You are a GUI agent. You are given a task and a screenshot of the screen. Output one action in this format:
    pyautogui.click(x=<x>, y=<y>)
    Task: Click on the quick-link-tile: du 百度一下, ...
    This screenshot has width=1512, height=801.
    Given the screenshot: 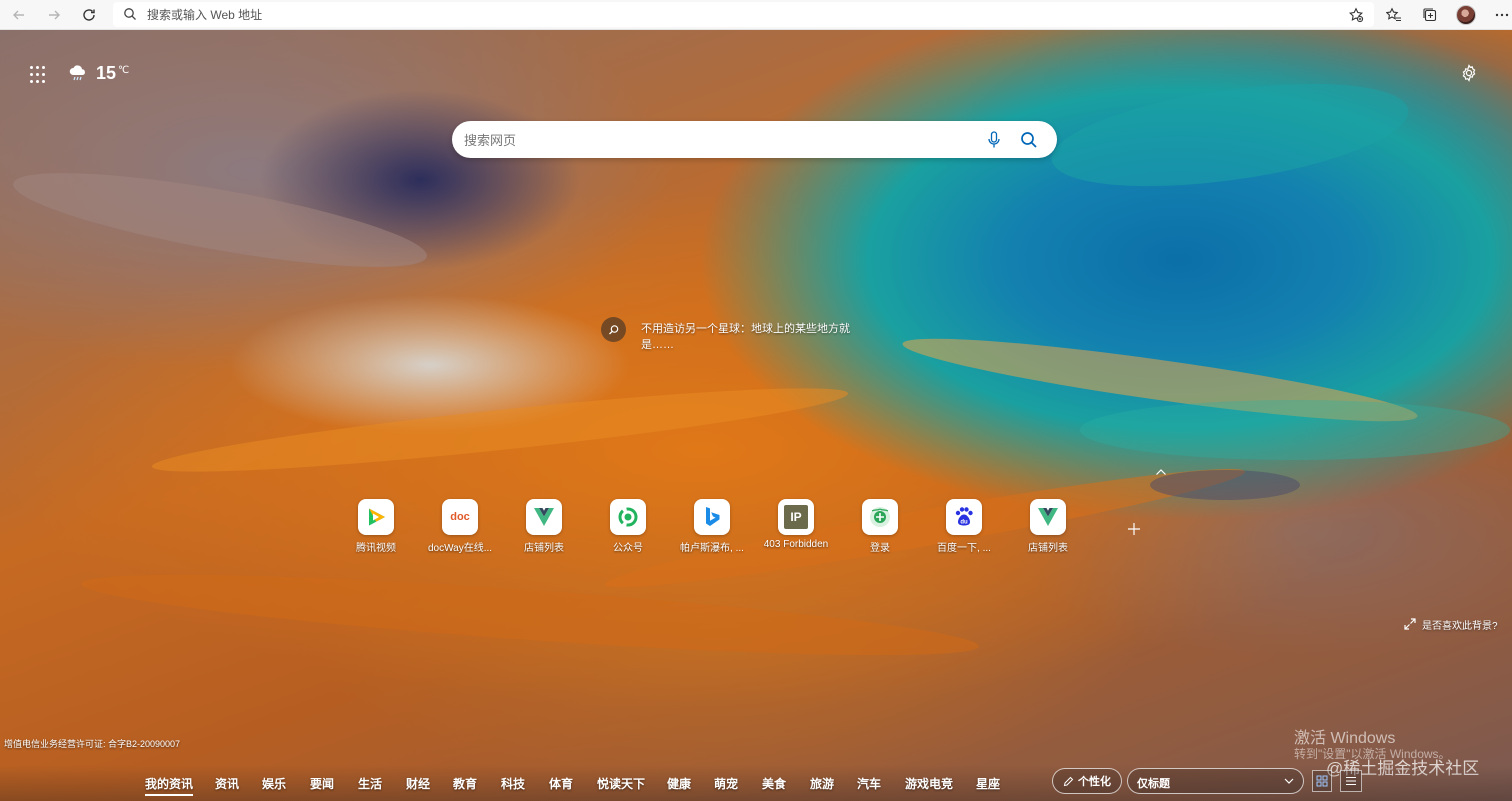 What is the action you would take?
    pyautogui.click(x=964, y=528)
    